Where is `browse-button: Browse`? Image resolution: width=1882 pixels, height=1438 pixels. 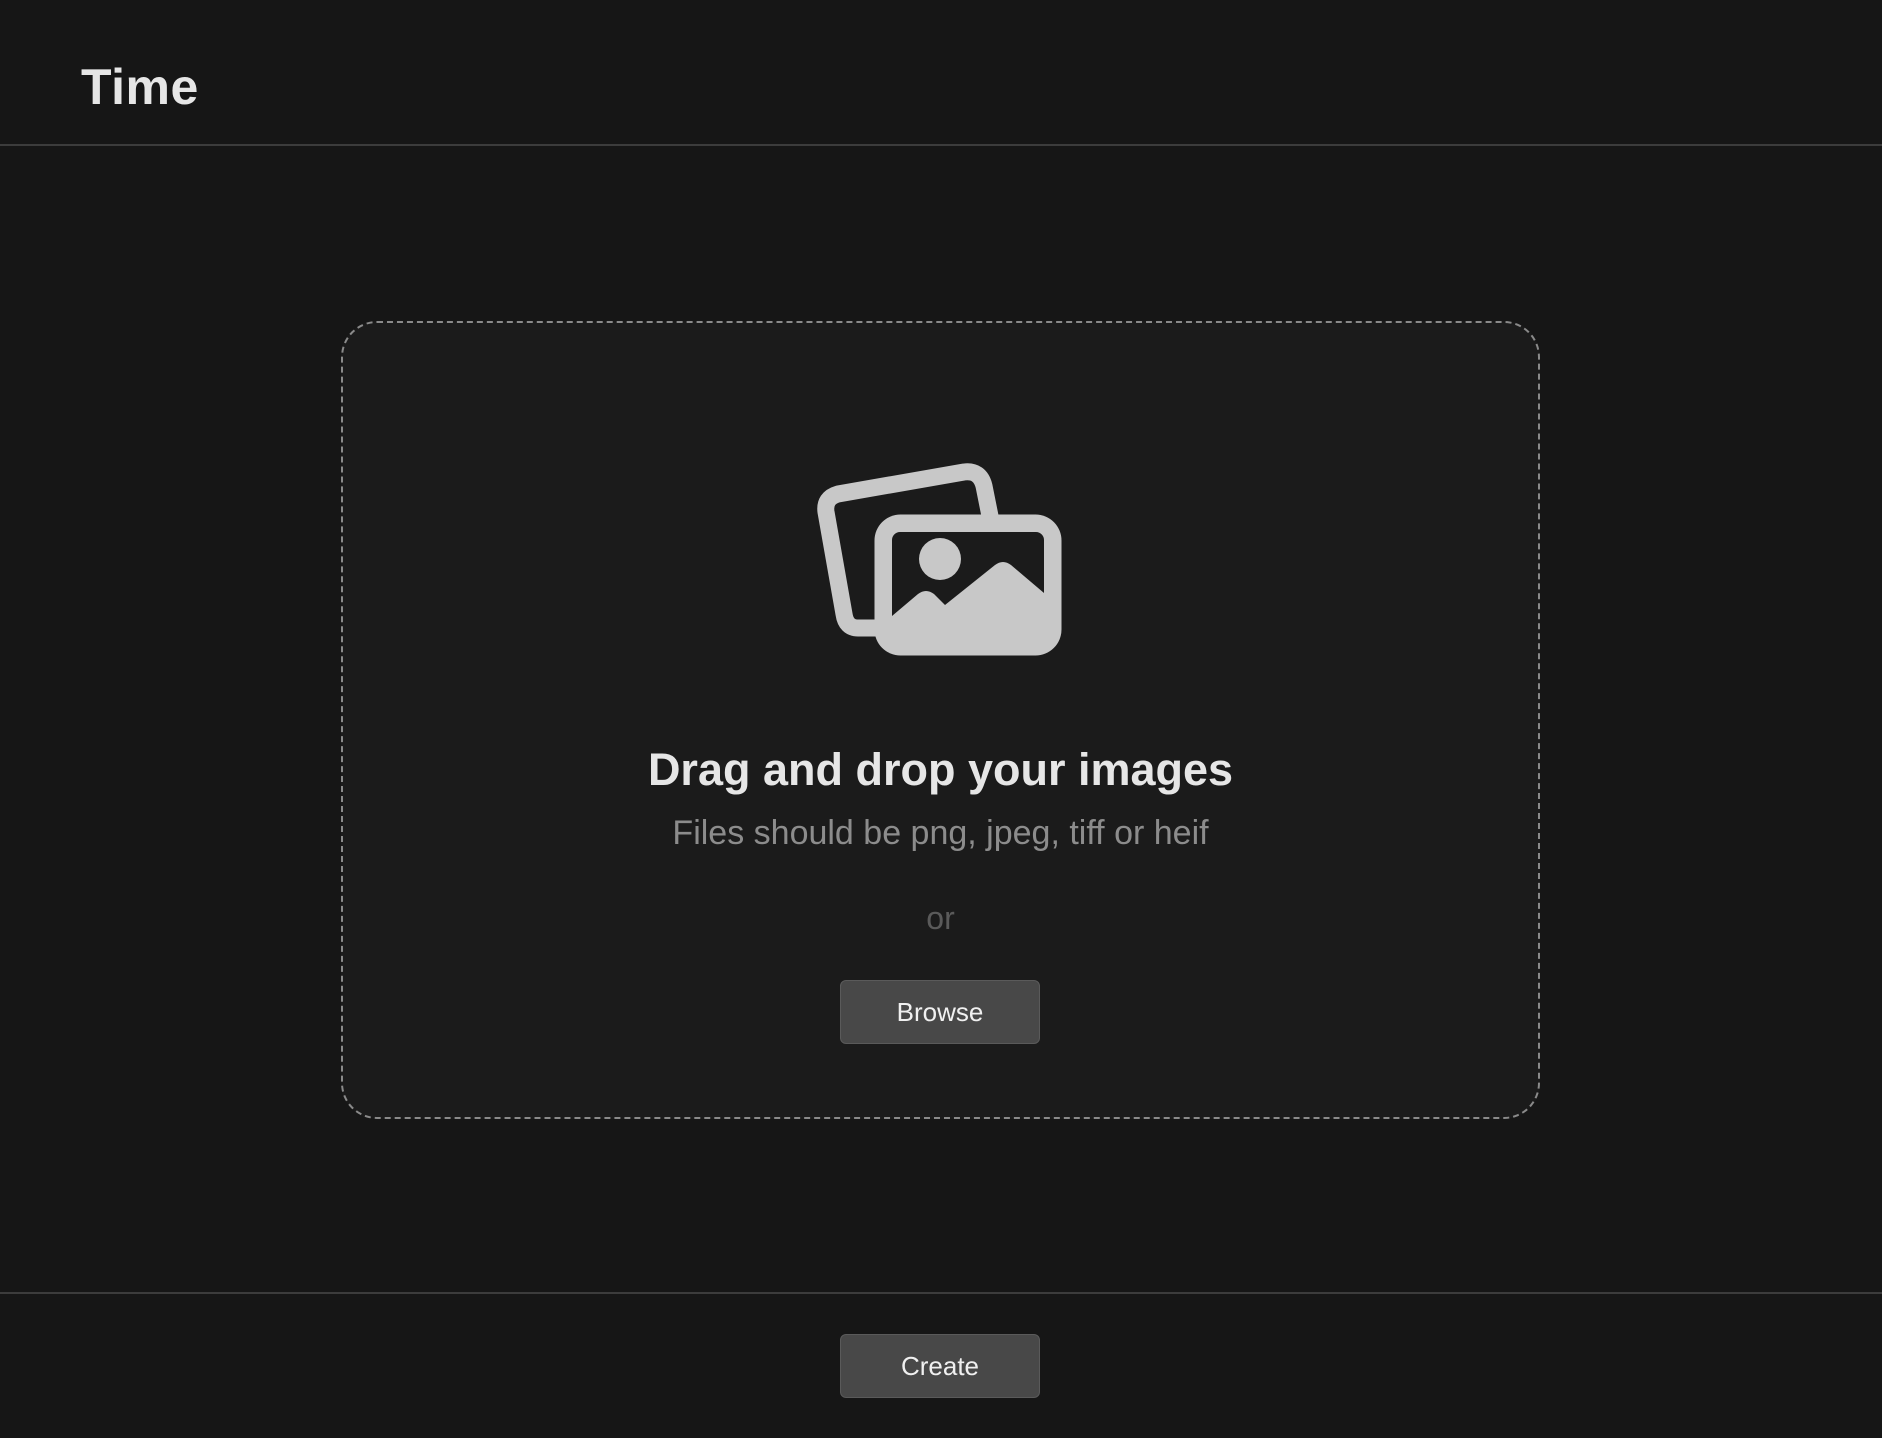 browse-button: Browse is located at coordinates (940, 1012).